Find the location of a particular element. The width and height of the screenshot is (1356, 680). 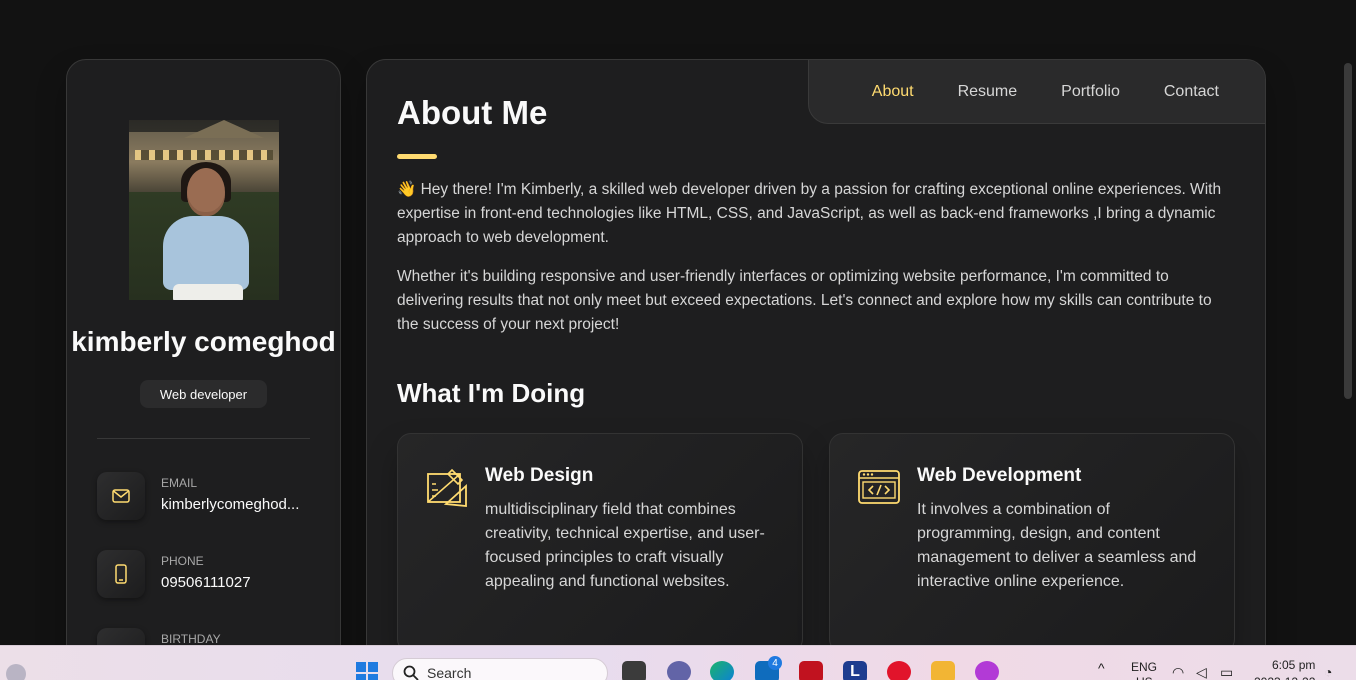

contact-birthday: BIRTHDAY is located at coordinates (207, 636).